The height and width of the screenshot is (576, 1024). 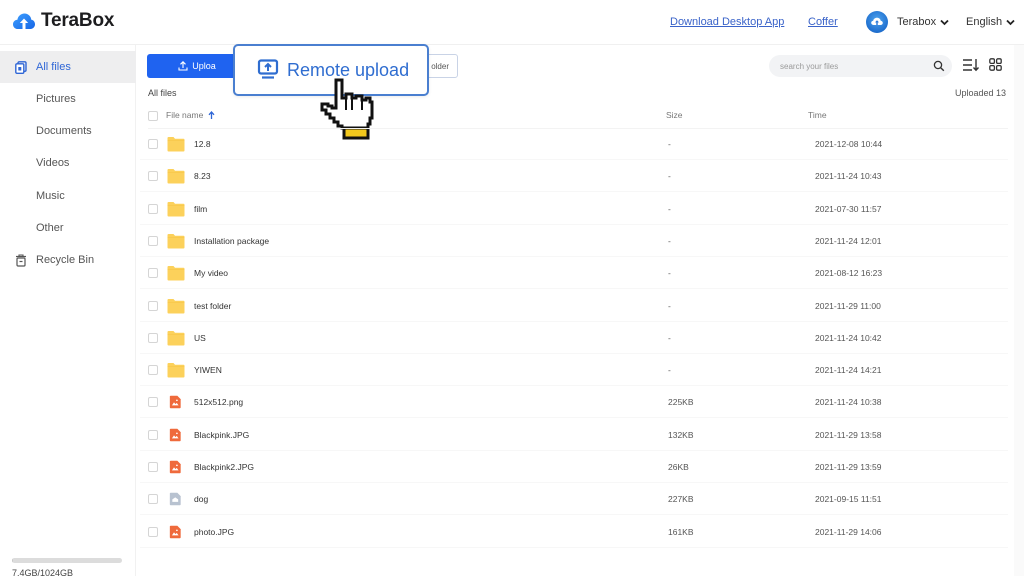 I want to click on sidebar-item-label: Music, so click(x=50, y=196).